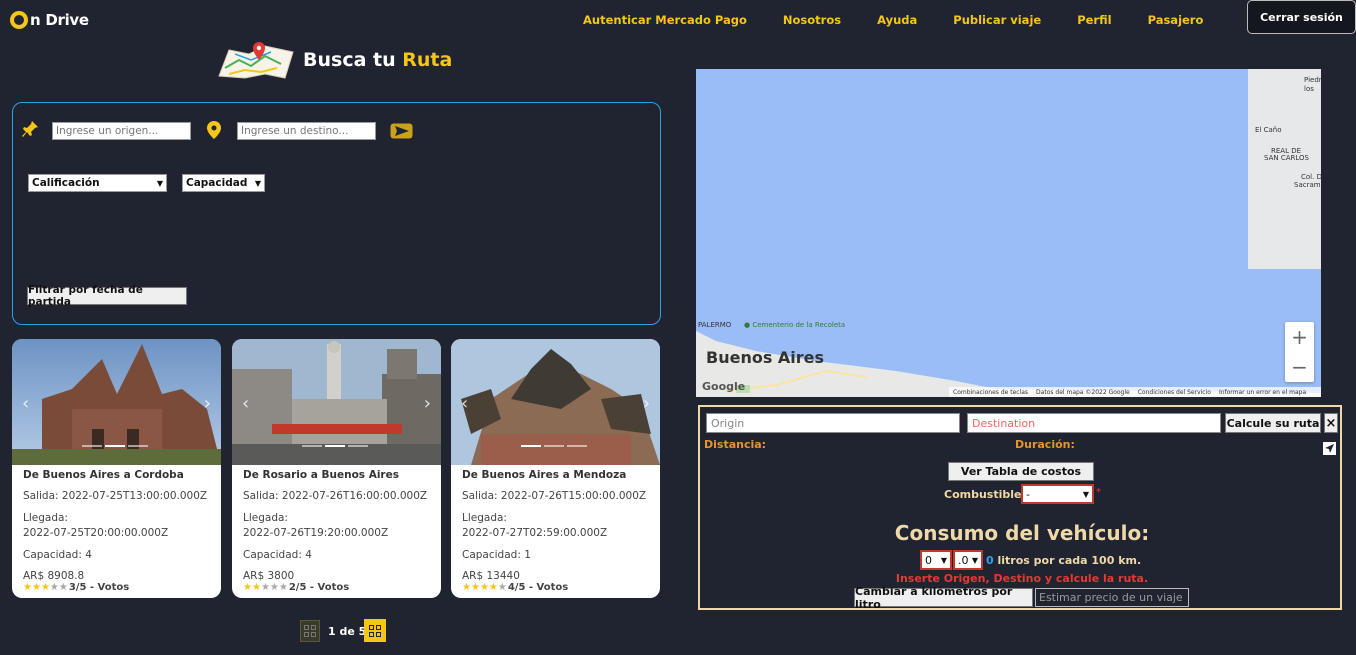 This screenshot has width=1356, height=655. Describe the element at coordinates (319, 587) in the screenshot. I see `trip-votes: 2/5 - Votos` at that location.